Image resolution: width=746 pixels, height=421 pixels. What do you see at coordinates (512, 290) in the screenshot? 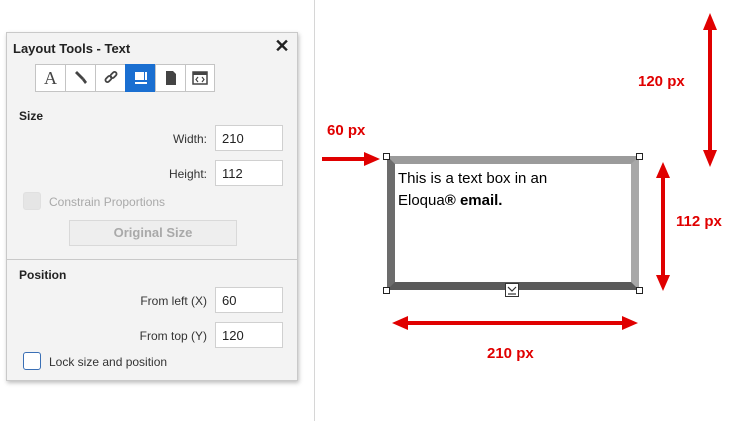
I see `element-anchor-icon` at bounding box center [512, 290].